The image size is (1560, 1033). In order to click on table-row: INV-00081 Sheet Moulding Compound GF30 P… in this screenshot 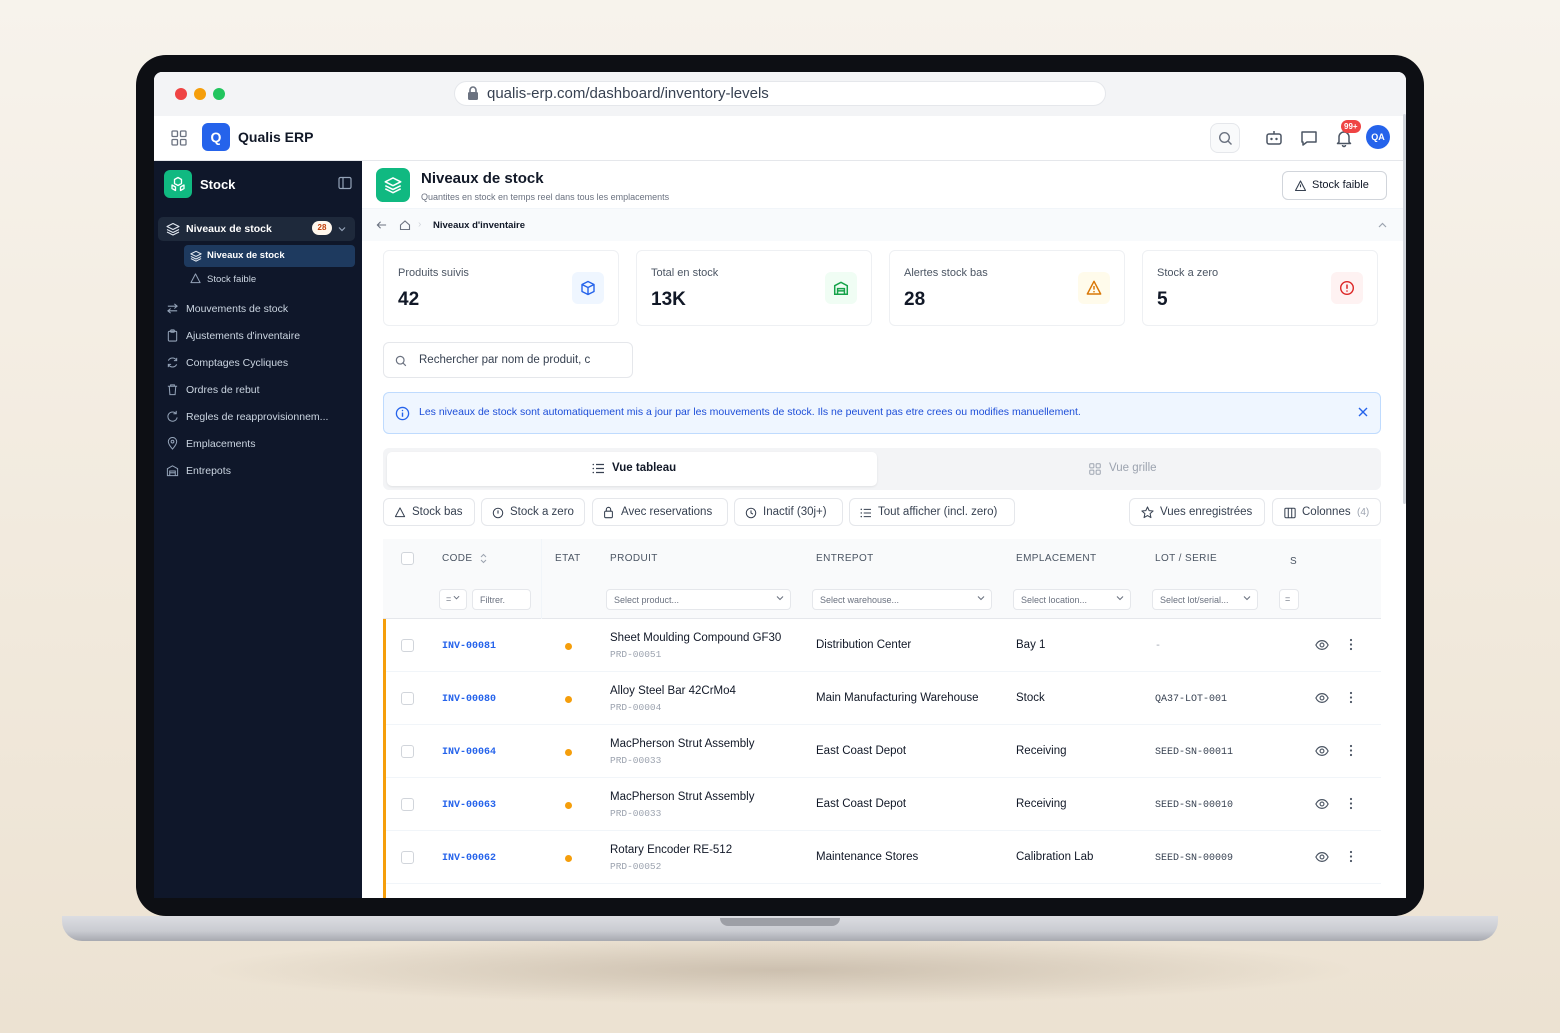, I will do `click(882, 645)`.